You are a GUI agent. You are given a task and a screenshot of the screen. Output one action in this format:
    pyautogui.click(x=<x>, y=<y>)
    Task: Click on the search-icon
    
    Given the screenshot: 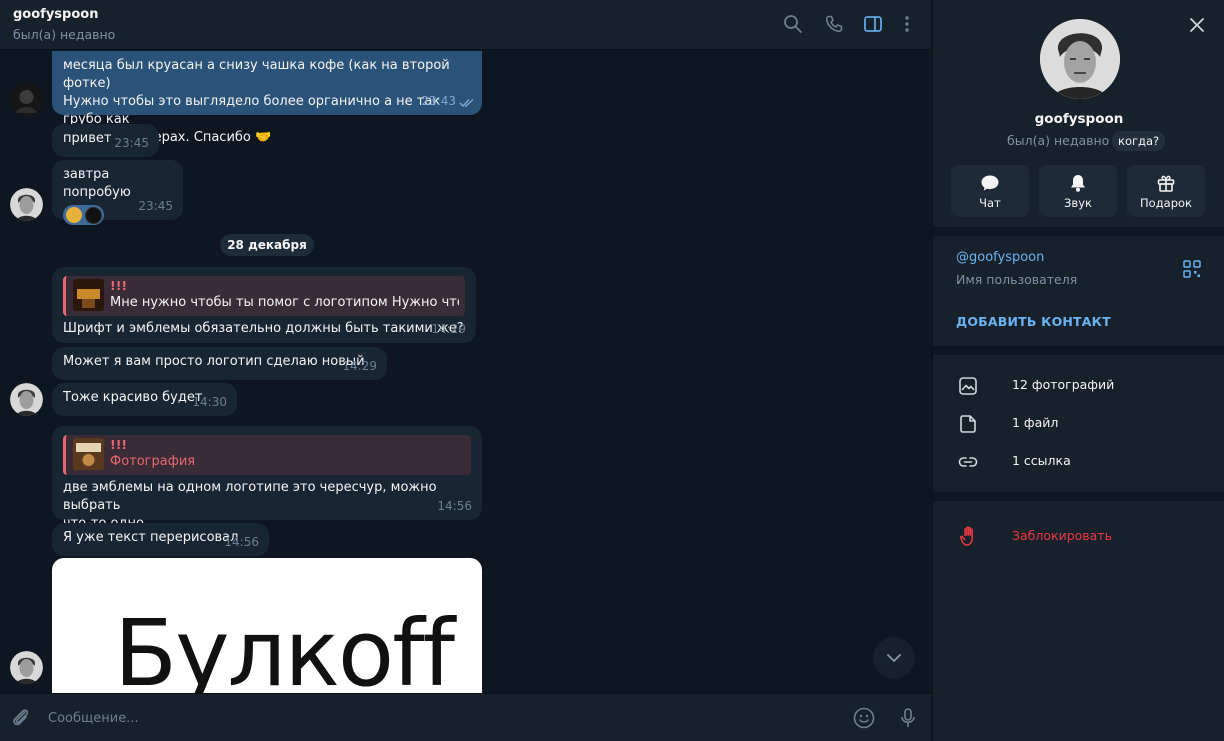 What is the action you would take?
    pyautogui.click(x=793, y=24)
    